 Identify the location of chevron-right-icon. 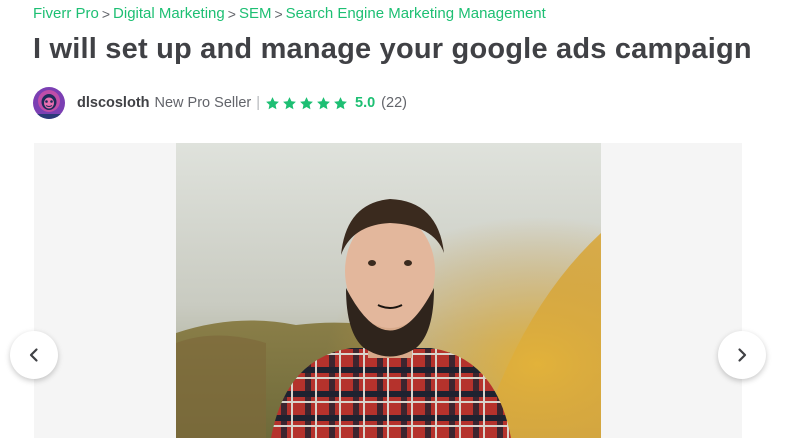
(742, 355).